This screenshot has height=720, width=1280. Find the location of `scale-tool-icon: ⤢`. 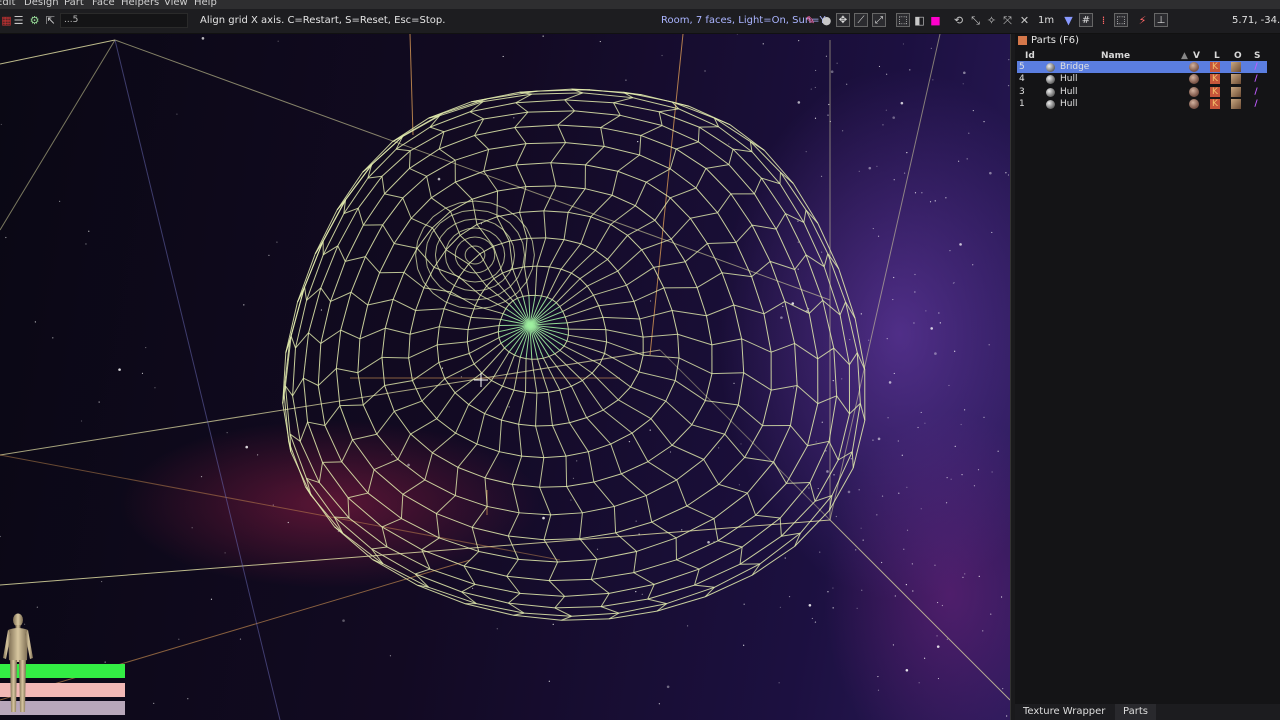

scale-tool-icon: ⤢ is located at coordinates (879, 20).